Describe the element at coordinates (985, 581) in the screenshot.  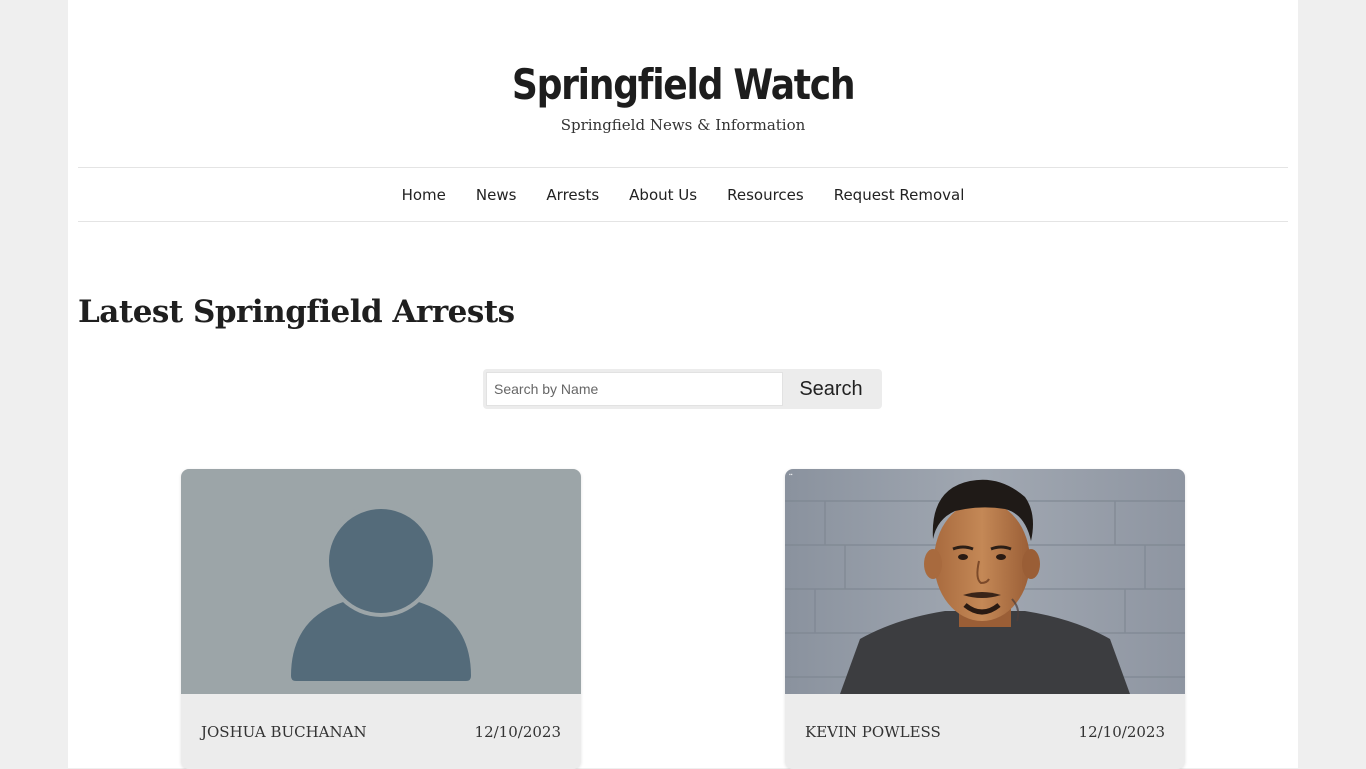
I see `mugshot-photo: ▪▪` at that location.